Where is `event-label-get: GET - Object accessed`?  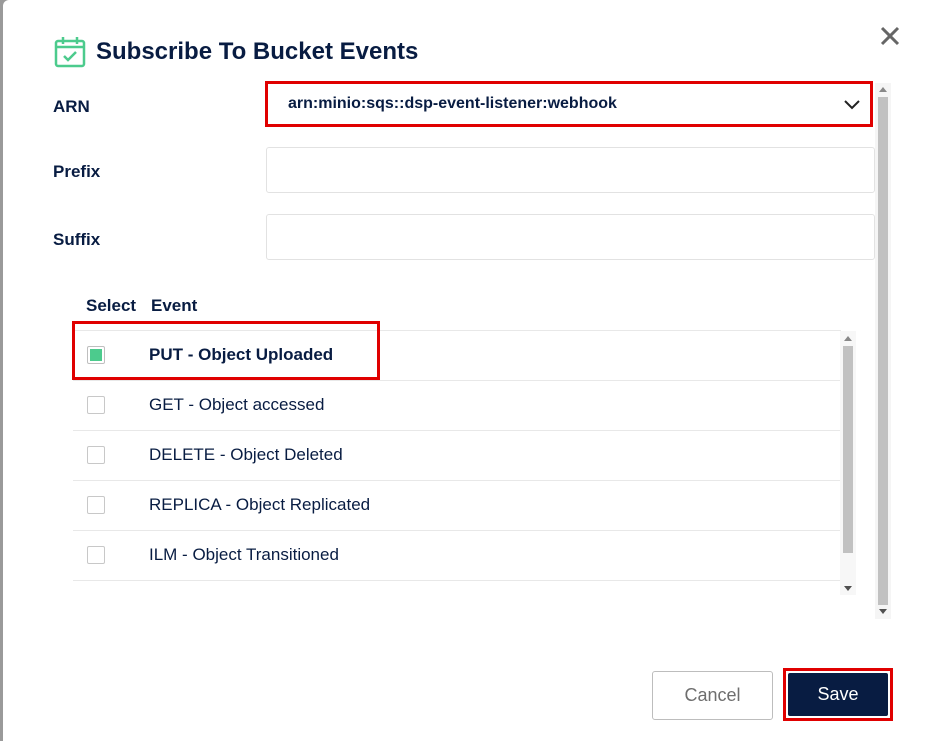
event-label-get: GET - Object accessed is located at coordinates (237, 404).